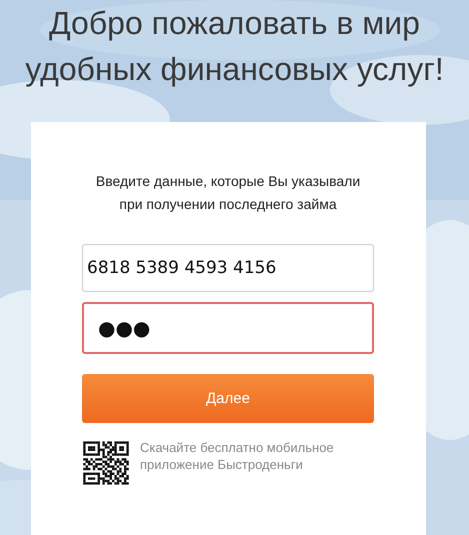 Image resolution: width=469 pixels, height=535 pixels. What do you see at coordinates (222, 464) in the screenshot?
I see `app-promo-text: приложение Быстроденьги` at bounding box center [222, 464].